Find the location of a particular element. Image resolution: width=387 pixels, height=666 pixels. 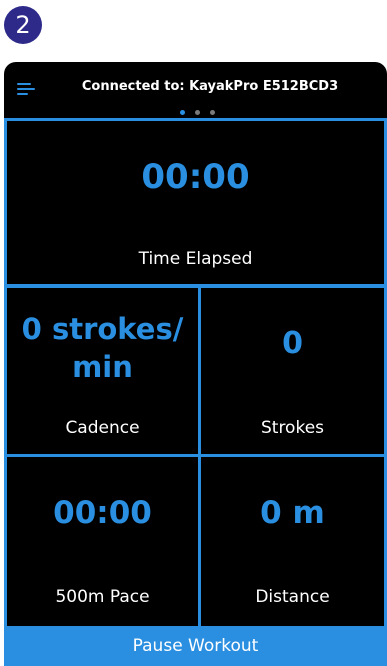

page-indicator is located at coordinates (200, 113).